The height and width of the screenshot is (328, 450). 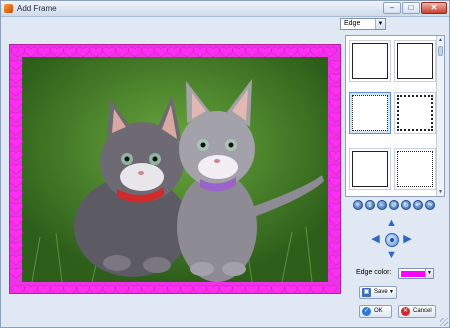 I want to click on undo-icon: ↶, so click(x=418, y=205).